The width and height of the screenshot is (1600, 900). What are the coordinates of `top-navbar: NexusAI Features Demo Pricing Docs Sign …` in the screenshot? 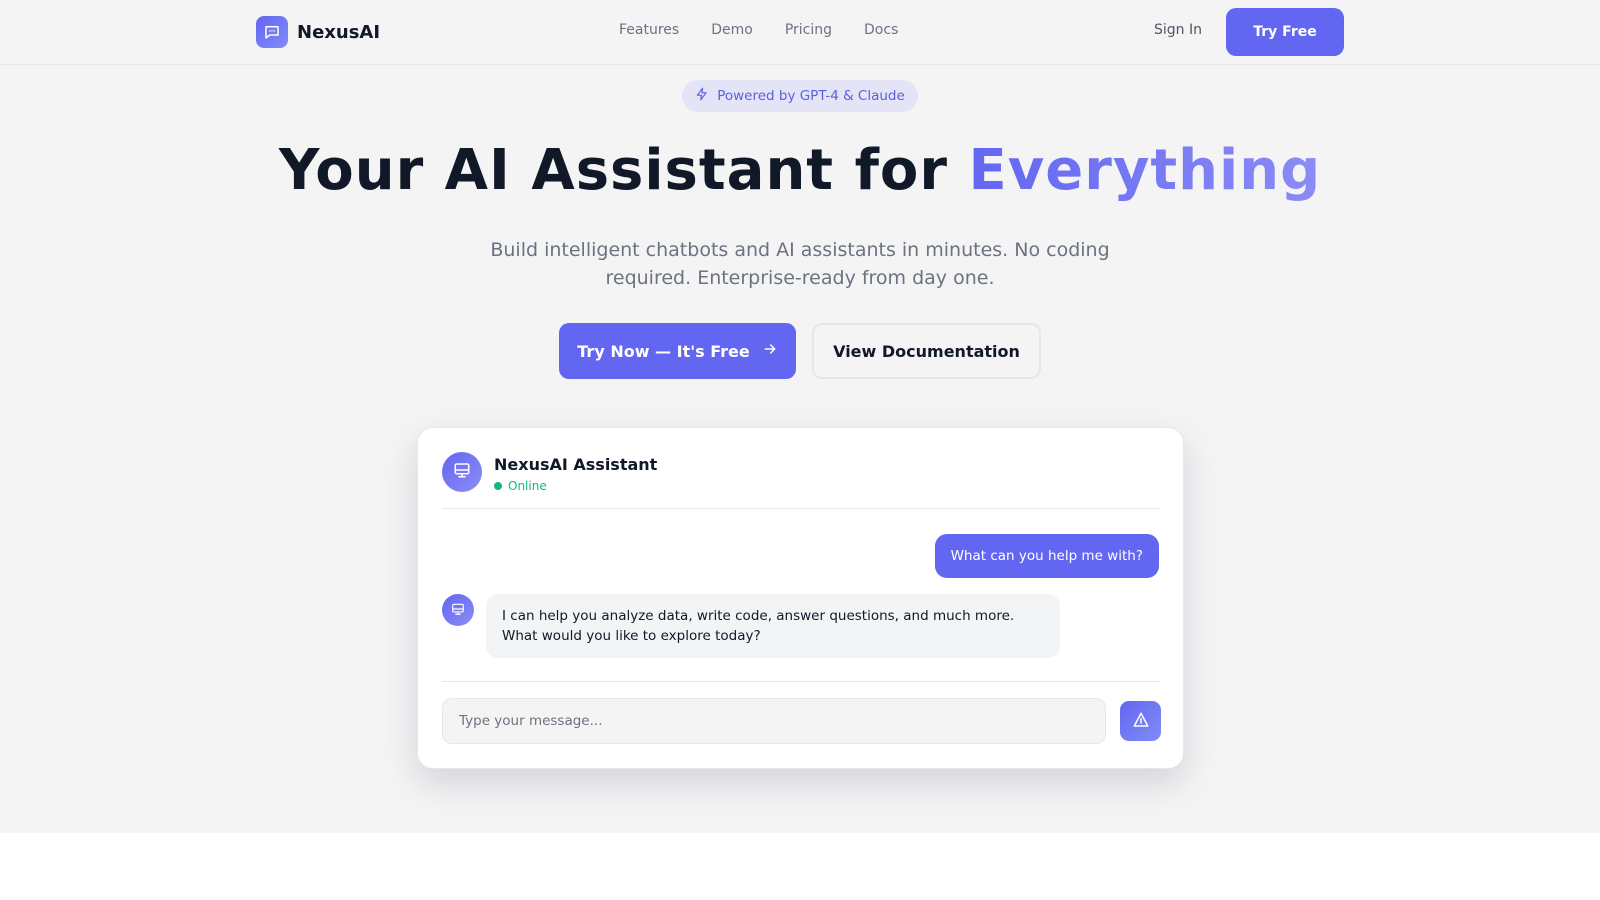 It's located at (800, 32).